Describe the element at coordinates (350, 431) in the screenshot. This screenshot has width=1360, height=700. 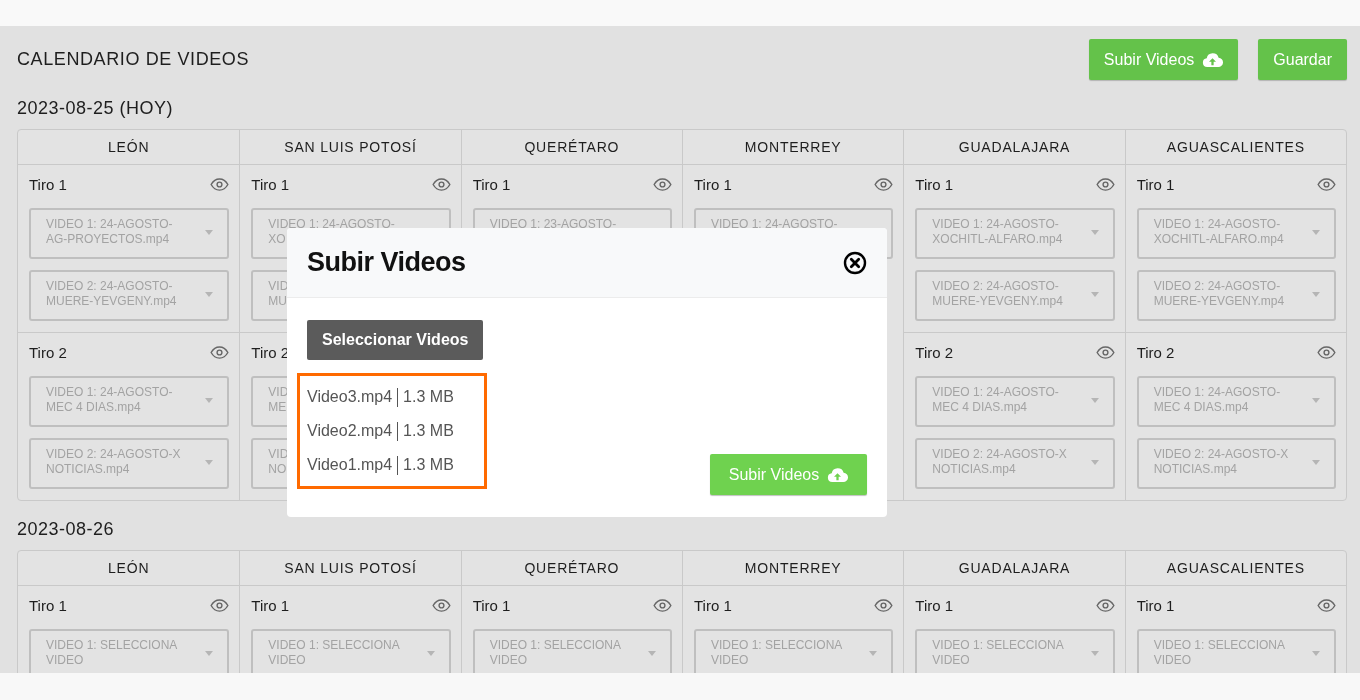
I see `file-name: Video2.mp4` at that location.